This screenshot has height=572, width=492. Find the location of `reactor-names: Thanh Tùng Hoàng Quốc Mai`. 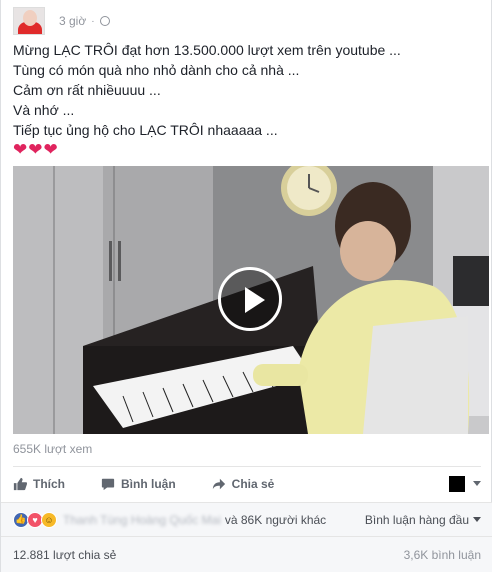

reactor-names: Thanh Tùng Hoàng Quốc Mai is located at coordinates (142, 520).